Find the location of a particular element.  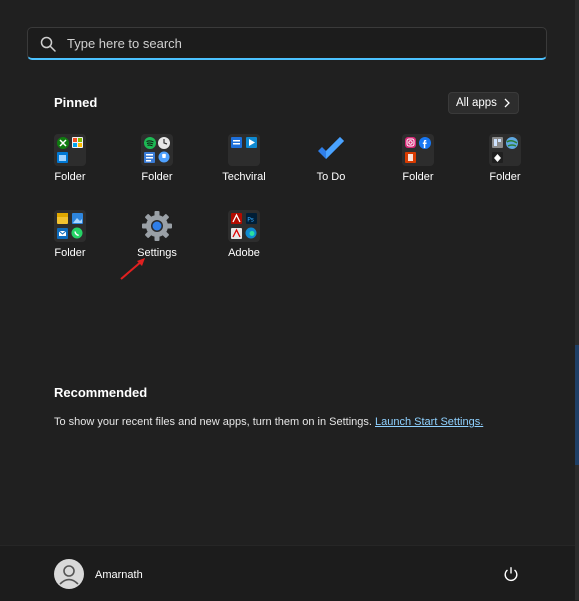

pinned-item-folder-misc: Folder is located at coordinates (505, 169).